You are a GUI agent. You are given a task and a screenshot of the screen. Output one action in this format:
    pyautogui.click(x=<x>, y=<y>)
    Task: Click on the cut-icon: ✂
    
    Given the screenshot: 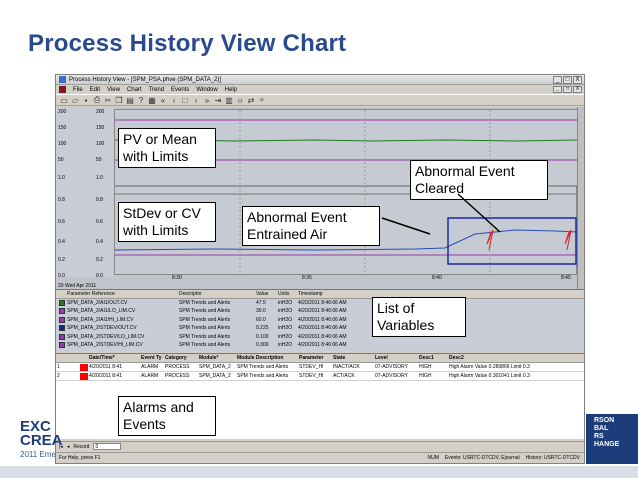 What is the action you would take?
    pyautogui.click(x=108, y=100)
    